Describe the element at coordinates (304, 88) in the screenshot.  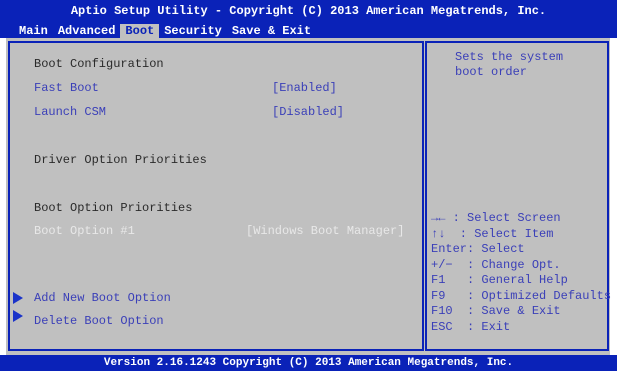
I see `fast-boot-value: [Enabled]` at that location.